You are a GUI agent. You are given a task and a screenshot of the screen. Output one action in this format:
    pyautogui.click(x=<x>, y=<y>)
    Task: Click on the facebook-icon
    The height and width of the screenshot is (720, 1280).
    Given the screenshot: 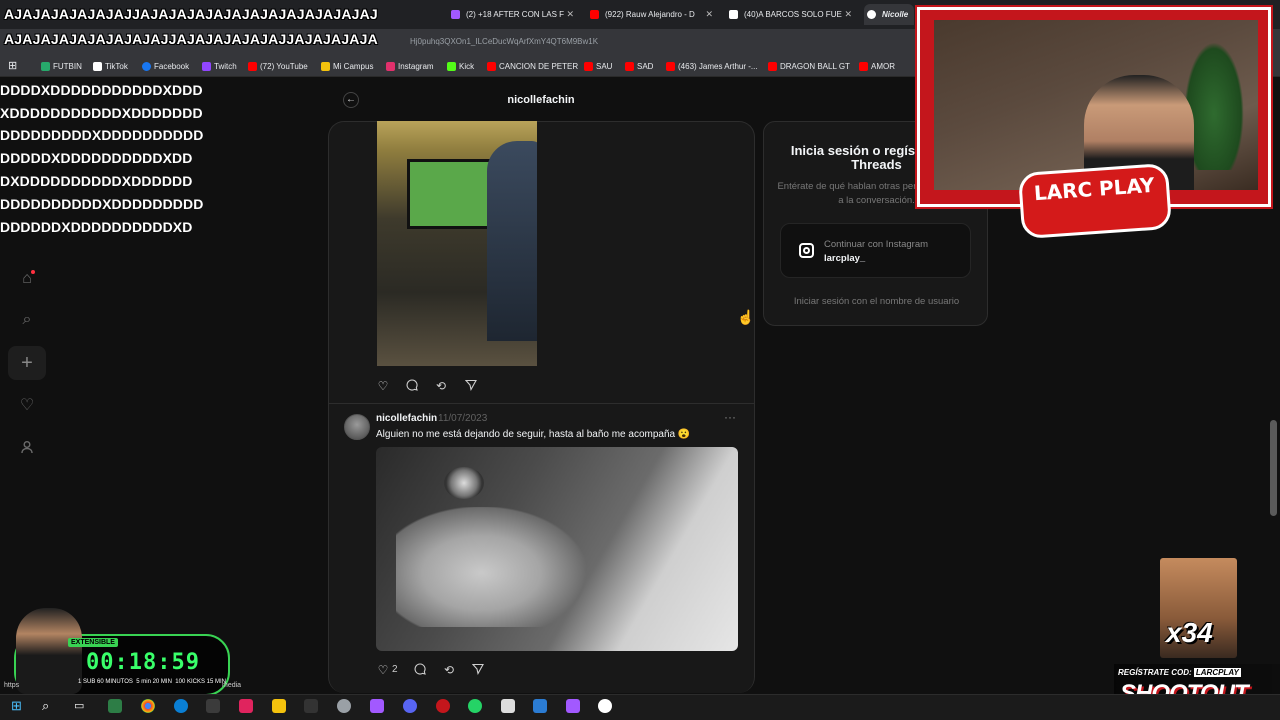 What is the action you would take?
    pyautogui.click(x=146, y=66)
    